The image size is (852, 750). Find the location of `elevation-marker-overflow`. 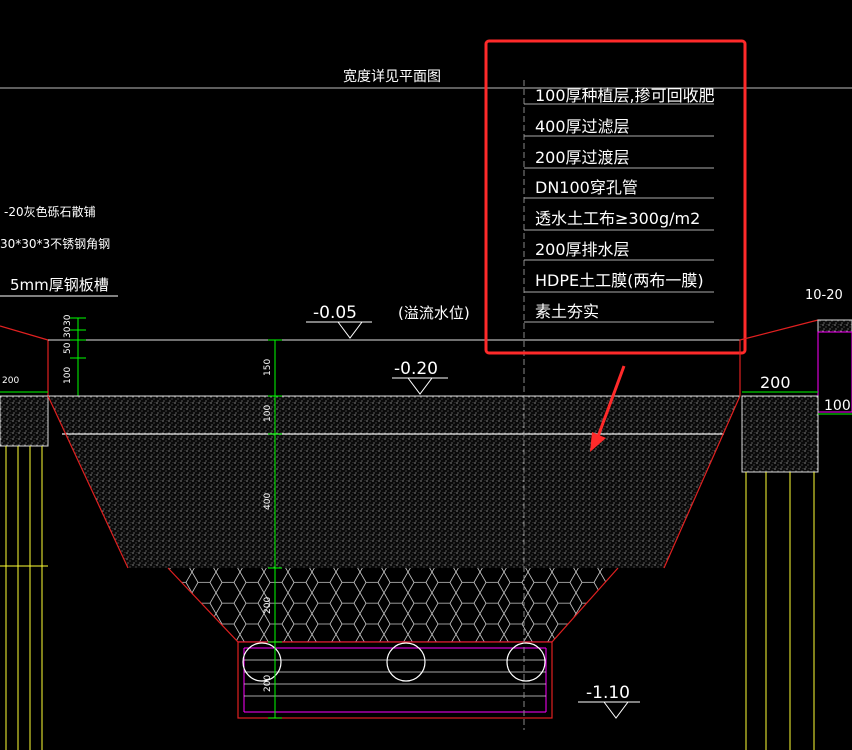

elevation-marker-overflow is located at coordinates (339, 330).